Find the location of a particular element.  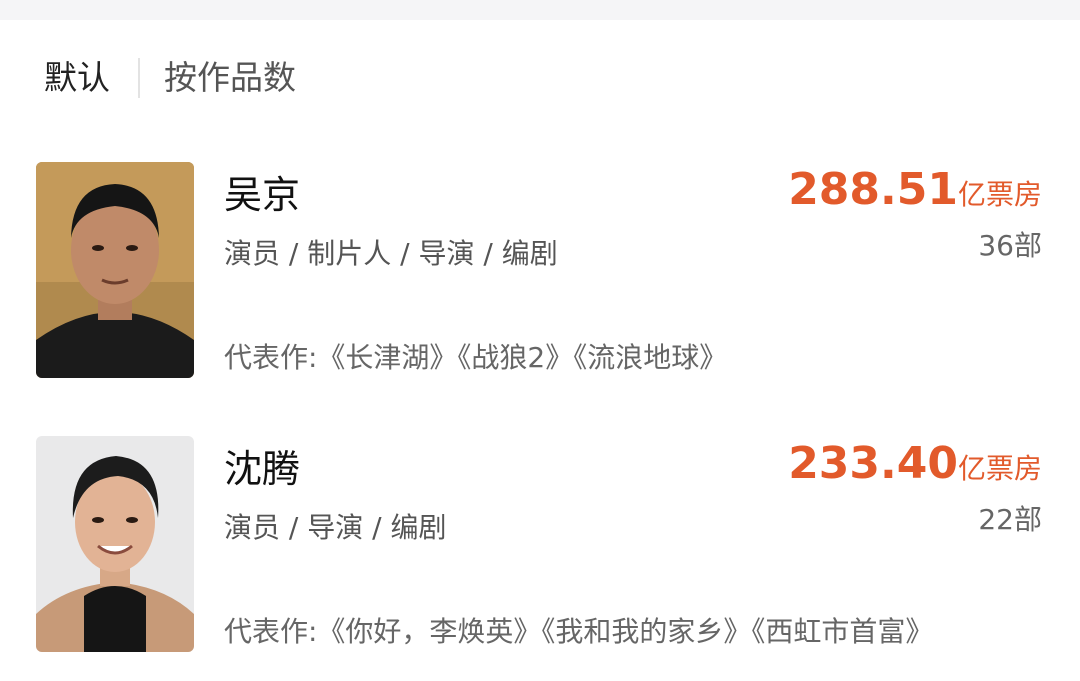

box-office-value: 233.40 is located at coordinates (873, 463).